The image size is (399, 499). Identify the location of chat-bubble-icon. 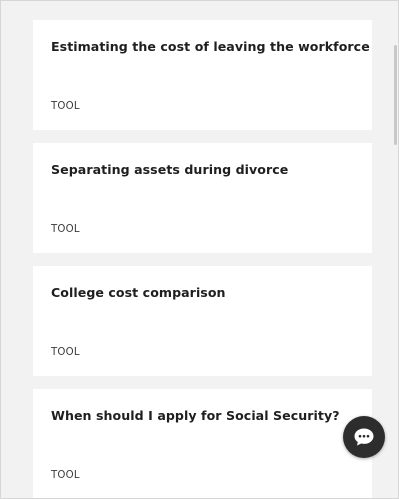
(364, 437).